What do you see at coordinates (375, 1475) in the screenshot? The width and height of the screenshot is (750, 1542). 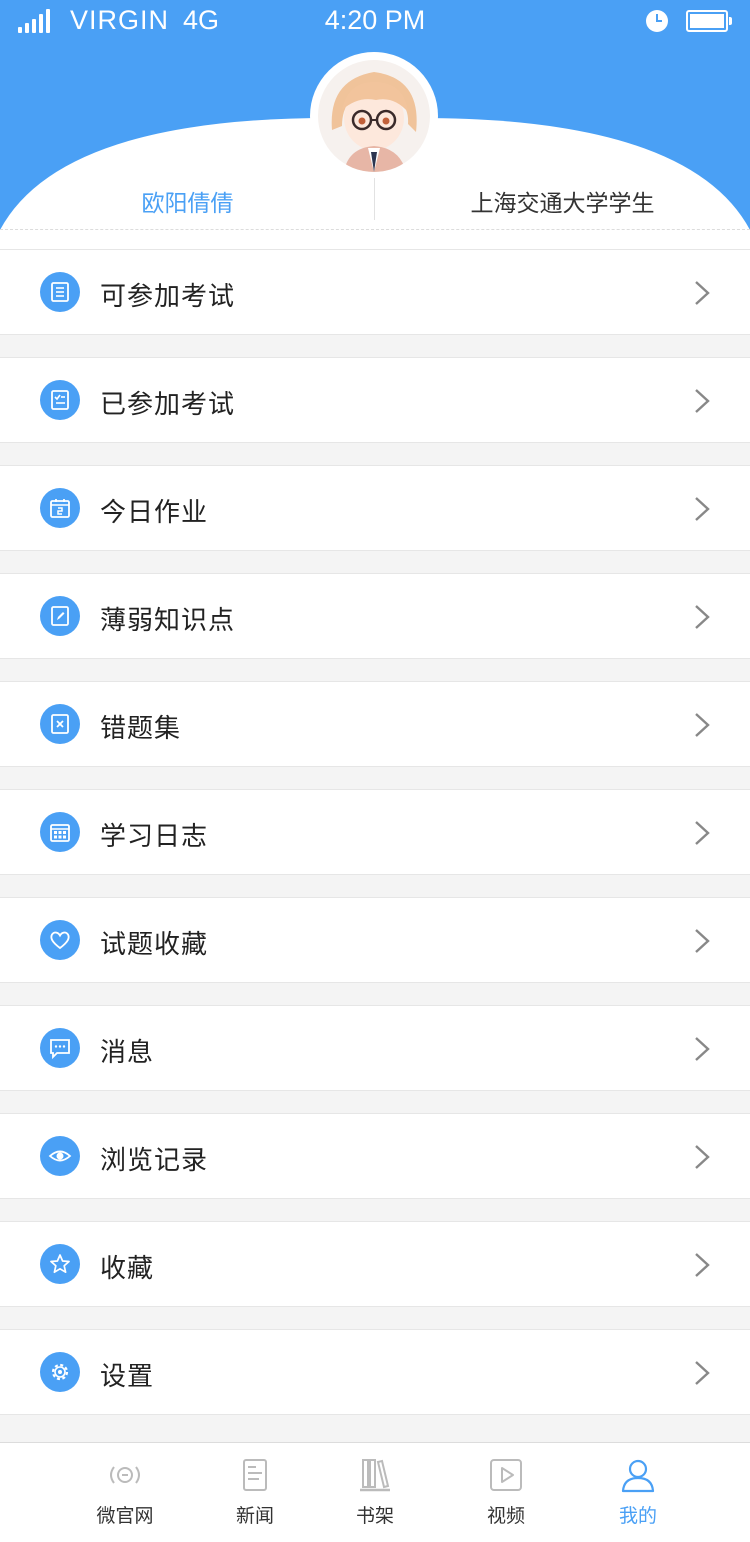 I see `bookshelf-icon` at bounding box center [375, 1475].